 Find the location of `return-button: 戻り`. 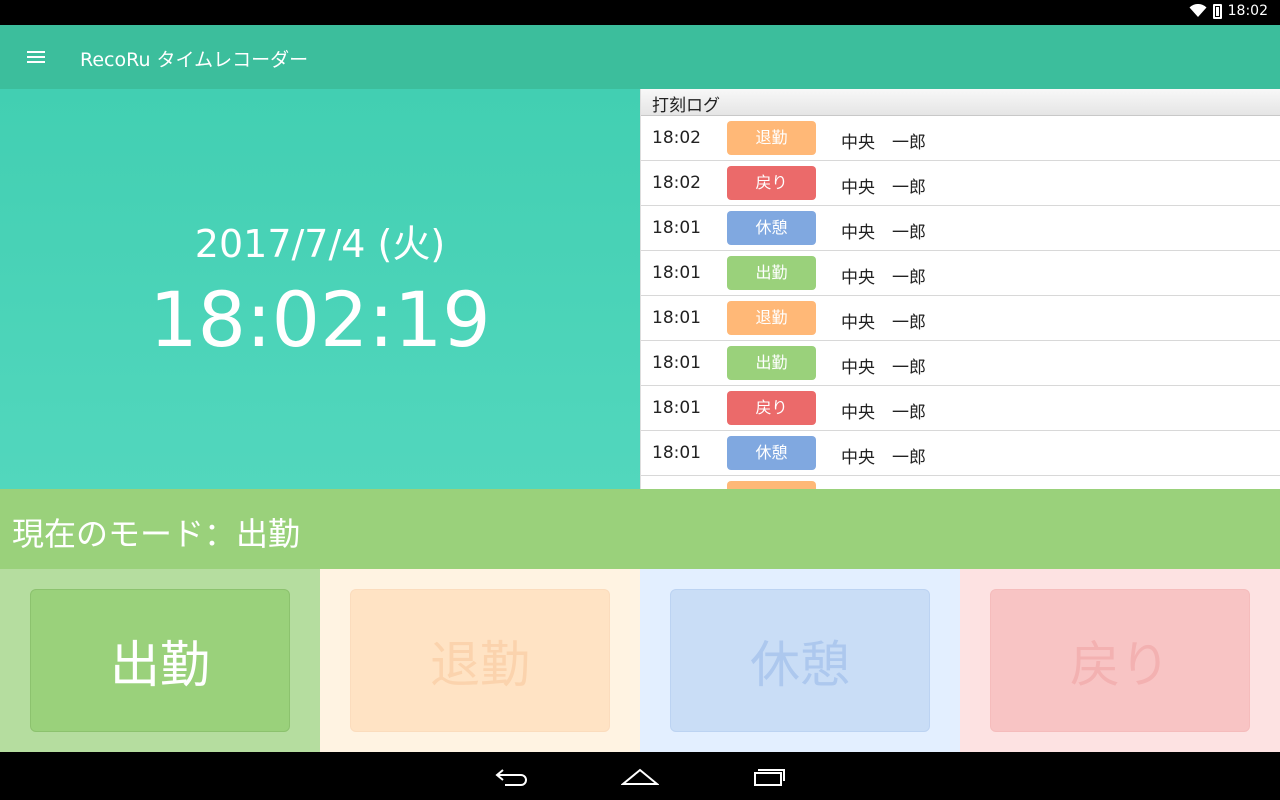

return-button: 戻り is located at coordinates (1120, 660).